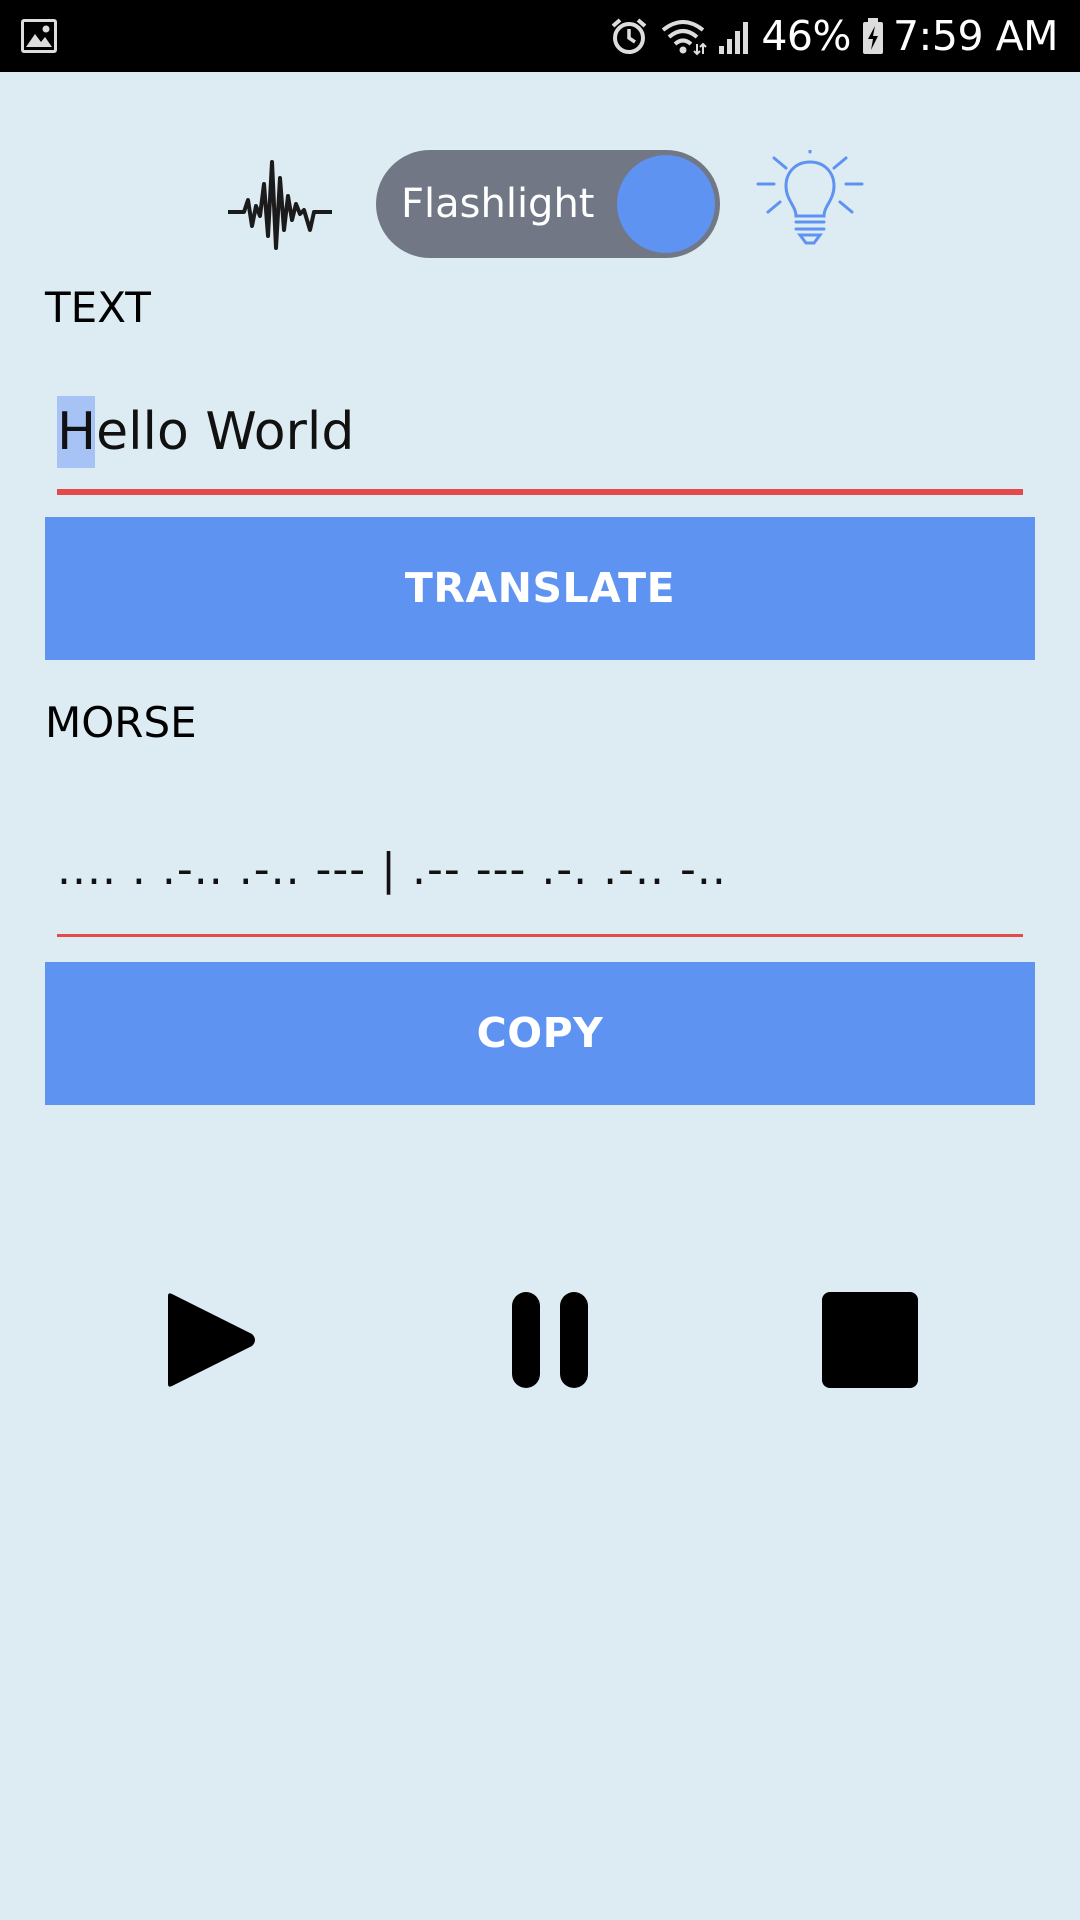  What do you see at coordinates (205, 432) in the screenshot?
I see `text-input-value: Hello World` at bounding box center [205, 432].